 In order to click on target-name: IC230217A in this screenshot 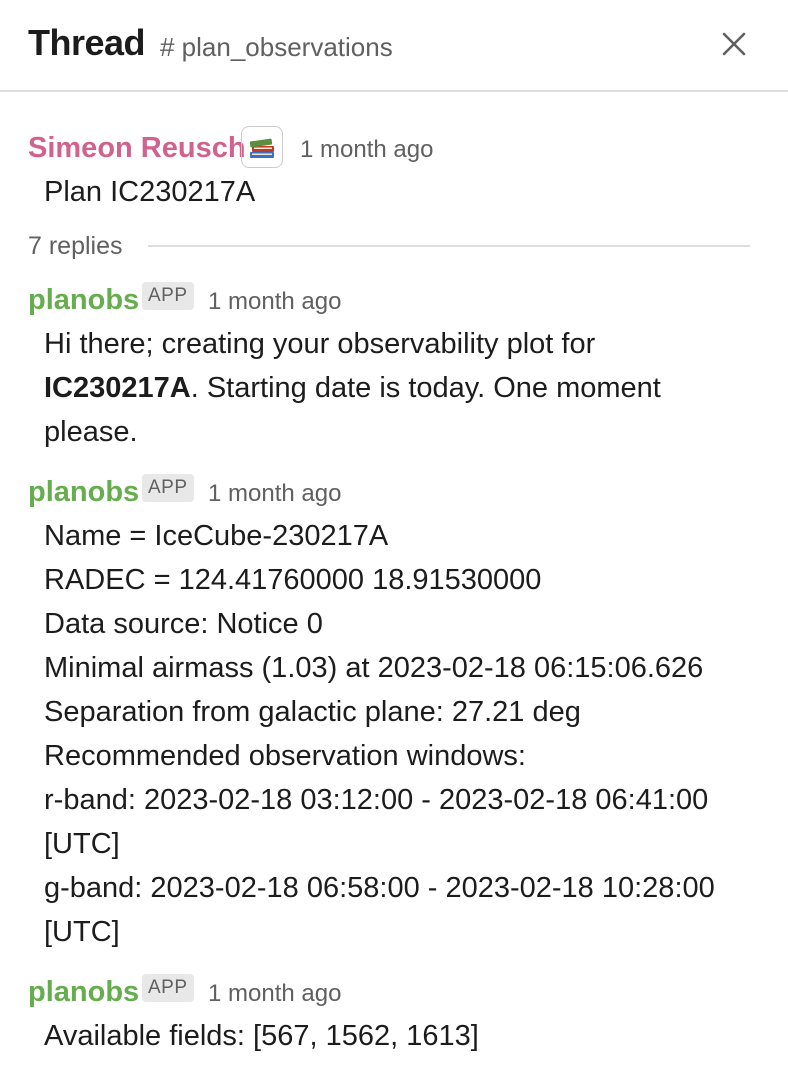, I will do `click(117, 388)`.